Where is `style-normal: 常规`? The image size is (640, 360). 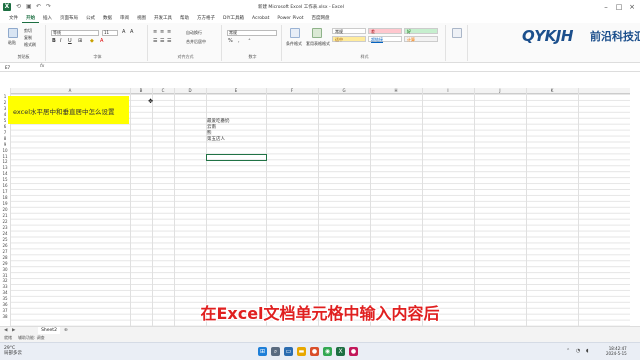
style-normal: 常规 is located at coordinates (349, 31).